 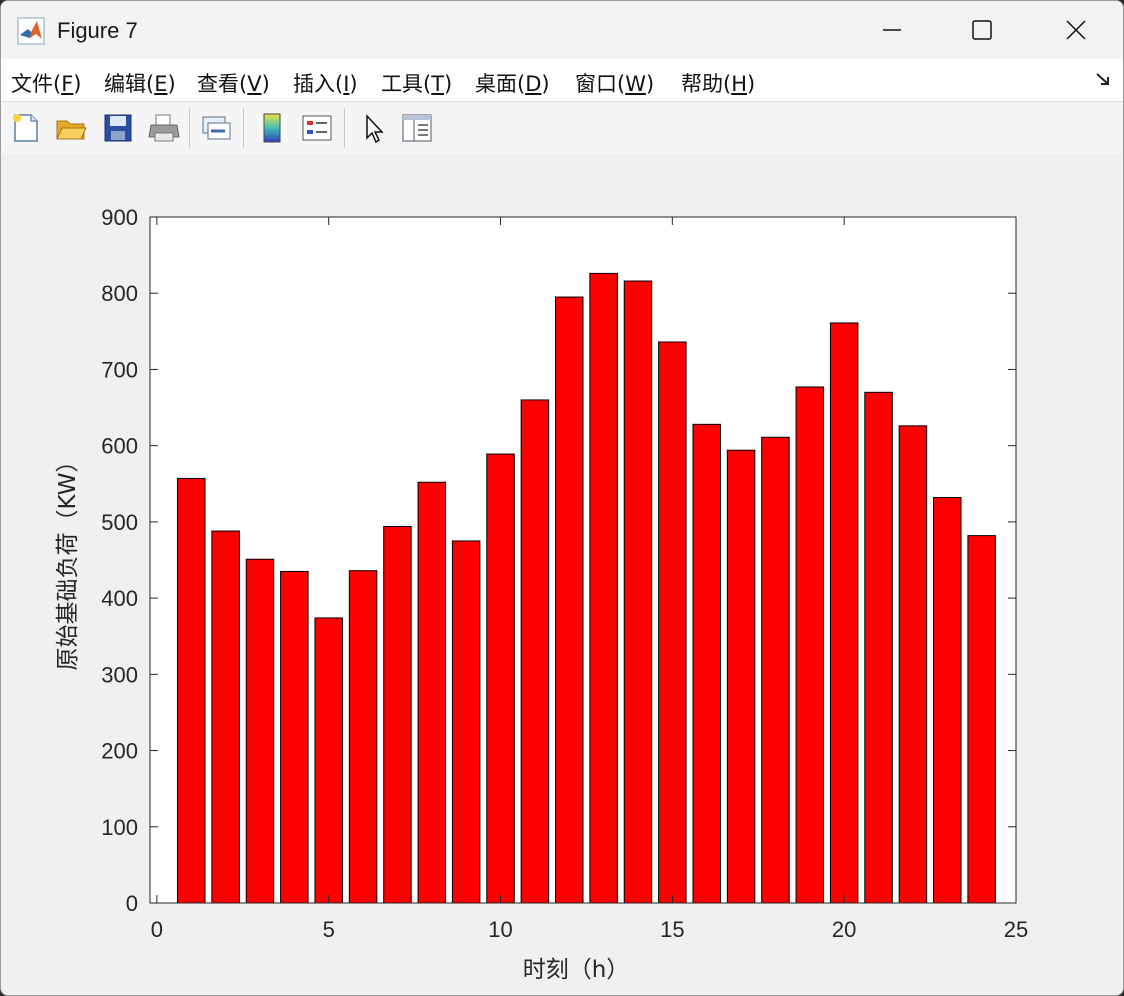 What do you see at coordinates (317, 128) in the screenshot?
I see `legend-icon` at bounding box center [317, 128].